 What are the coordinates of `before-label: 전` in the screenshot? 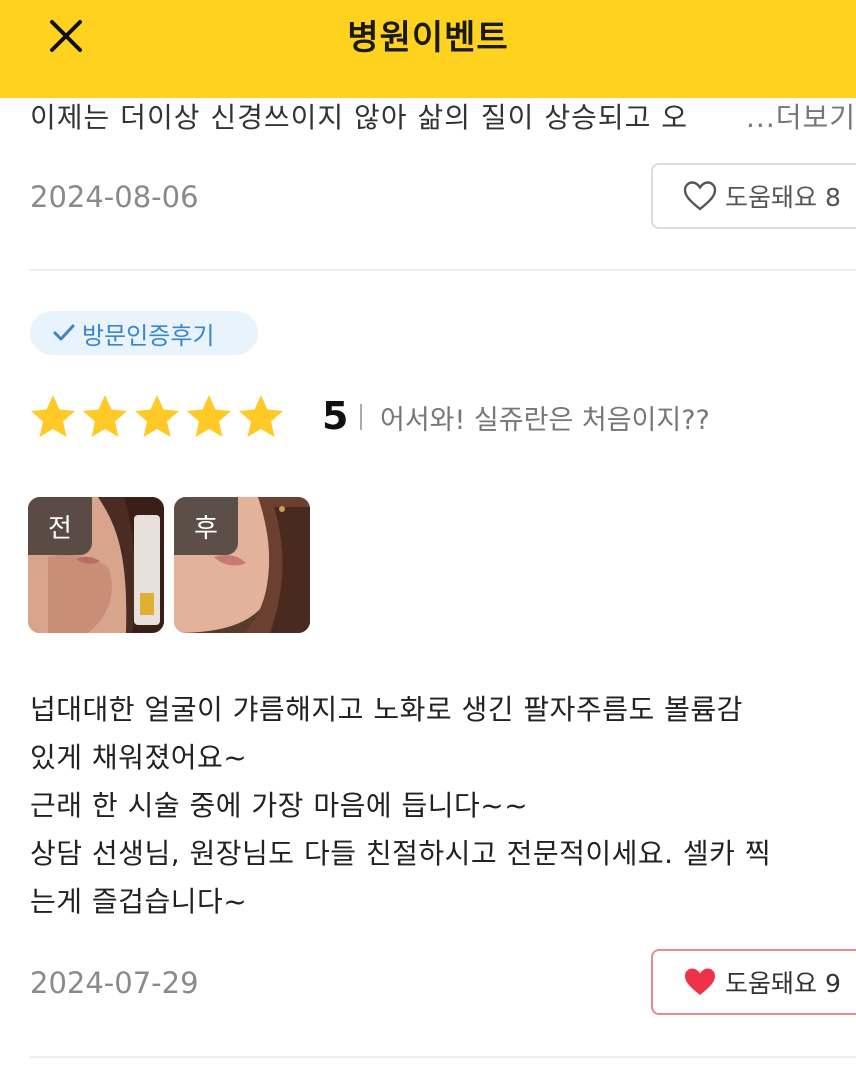 It's located at (60, 526).